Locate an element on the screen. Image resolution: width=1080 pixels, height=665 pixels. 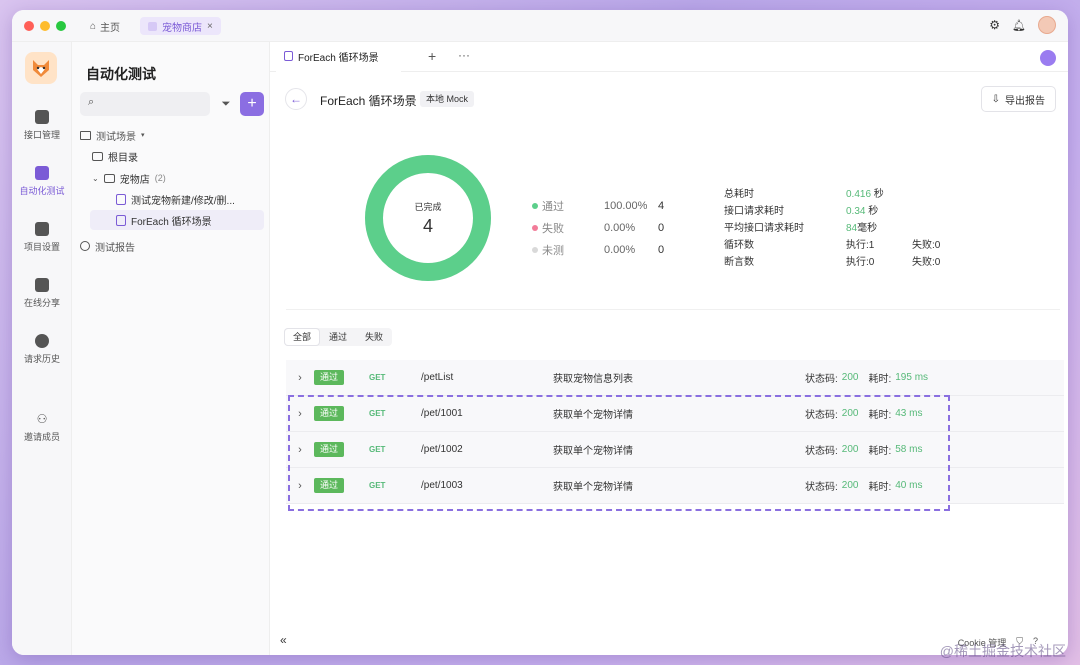
sidebar-item-label: 邀请成员 is located at coordinates (41, 437).